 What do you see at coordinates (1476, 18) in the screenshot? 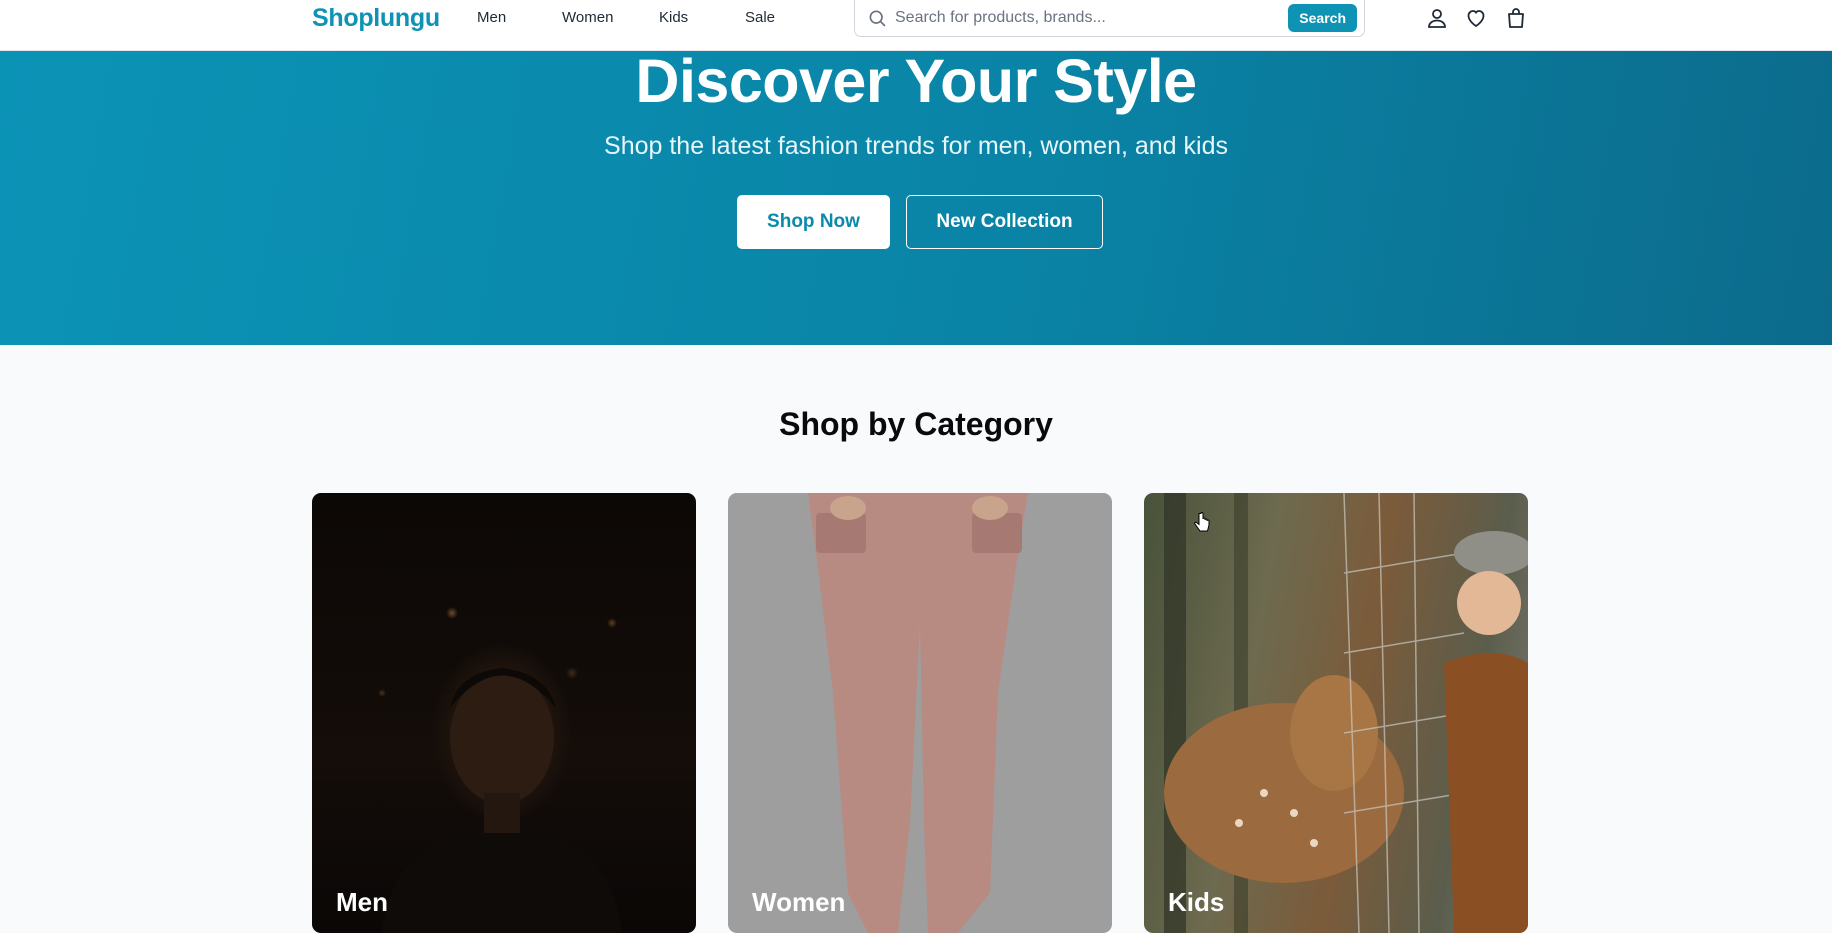
I see `heart-icon` at bounding box center [1476, 18].